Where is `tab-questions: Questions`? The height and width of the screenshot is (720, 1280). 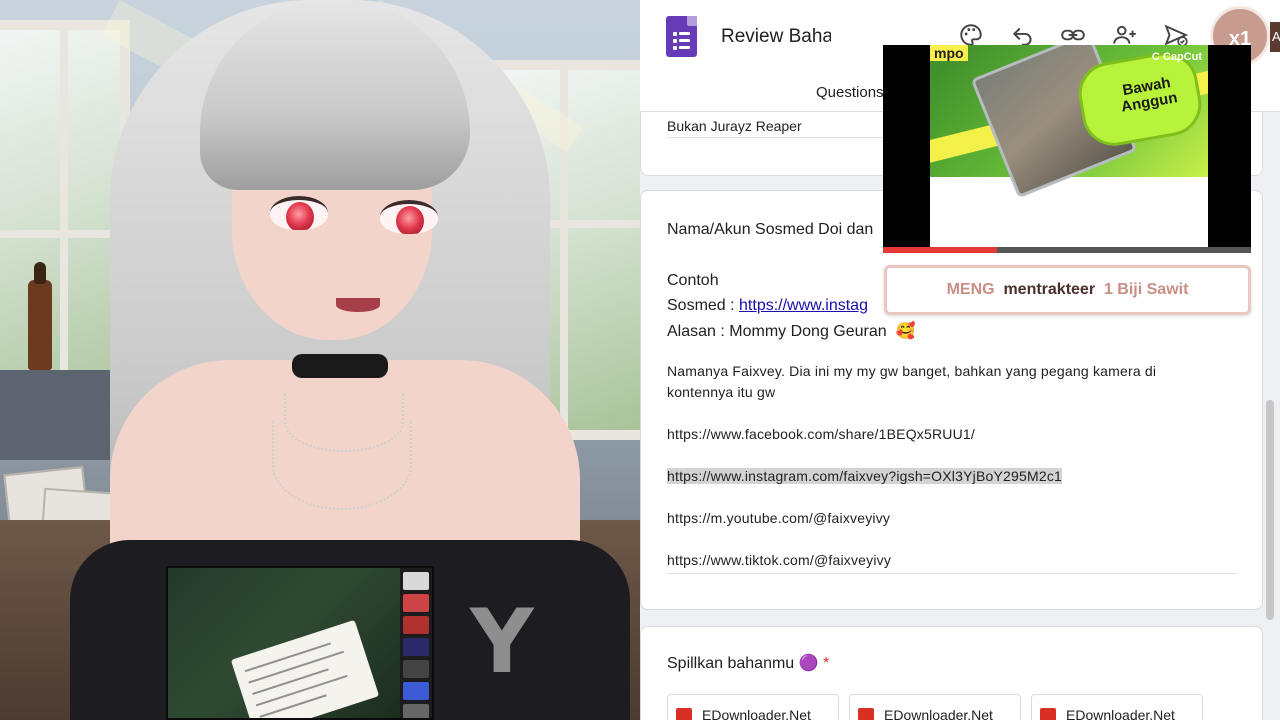
tab-questions: Questions is located at coordinates (850, 92).